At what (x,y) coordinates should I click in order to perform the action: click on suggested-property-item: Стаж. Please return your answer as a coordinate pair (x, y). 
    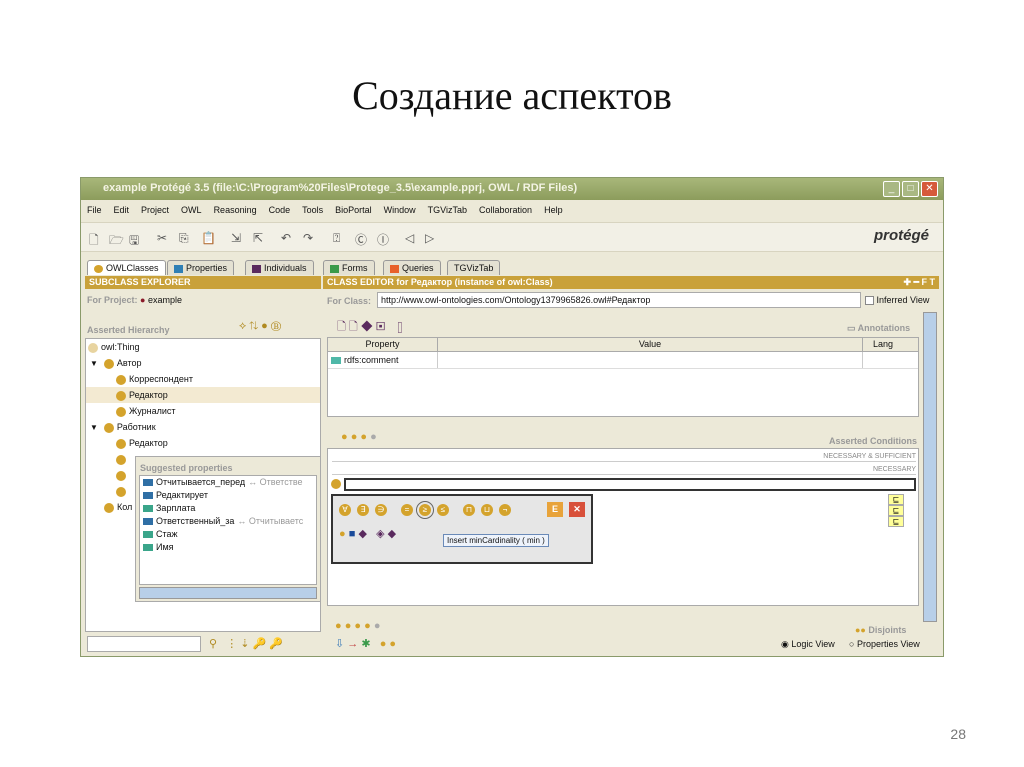
    Looking at the image, I should click on (228, 534).